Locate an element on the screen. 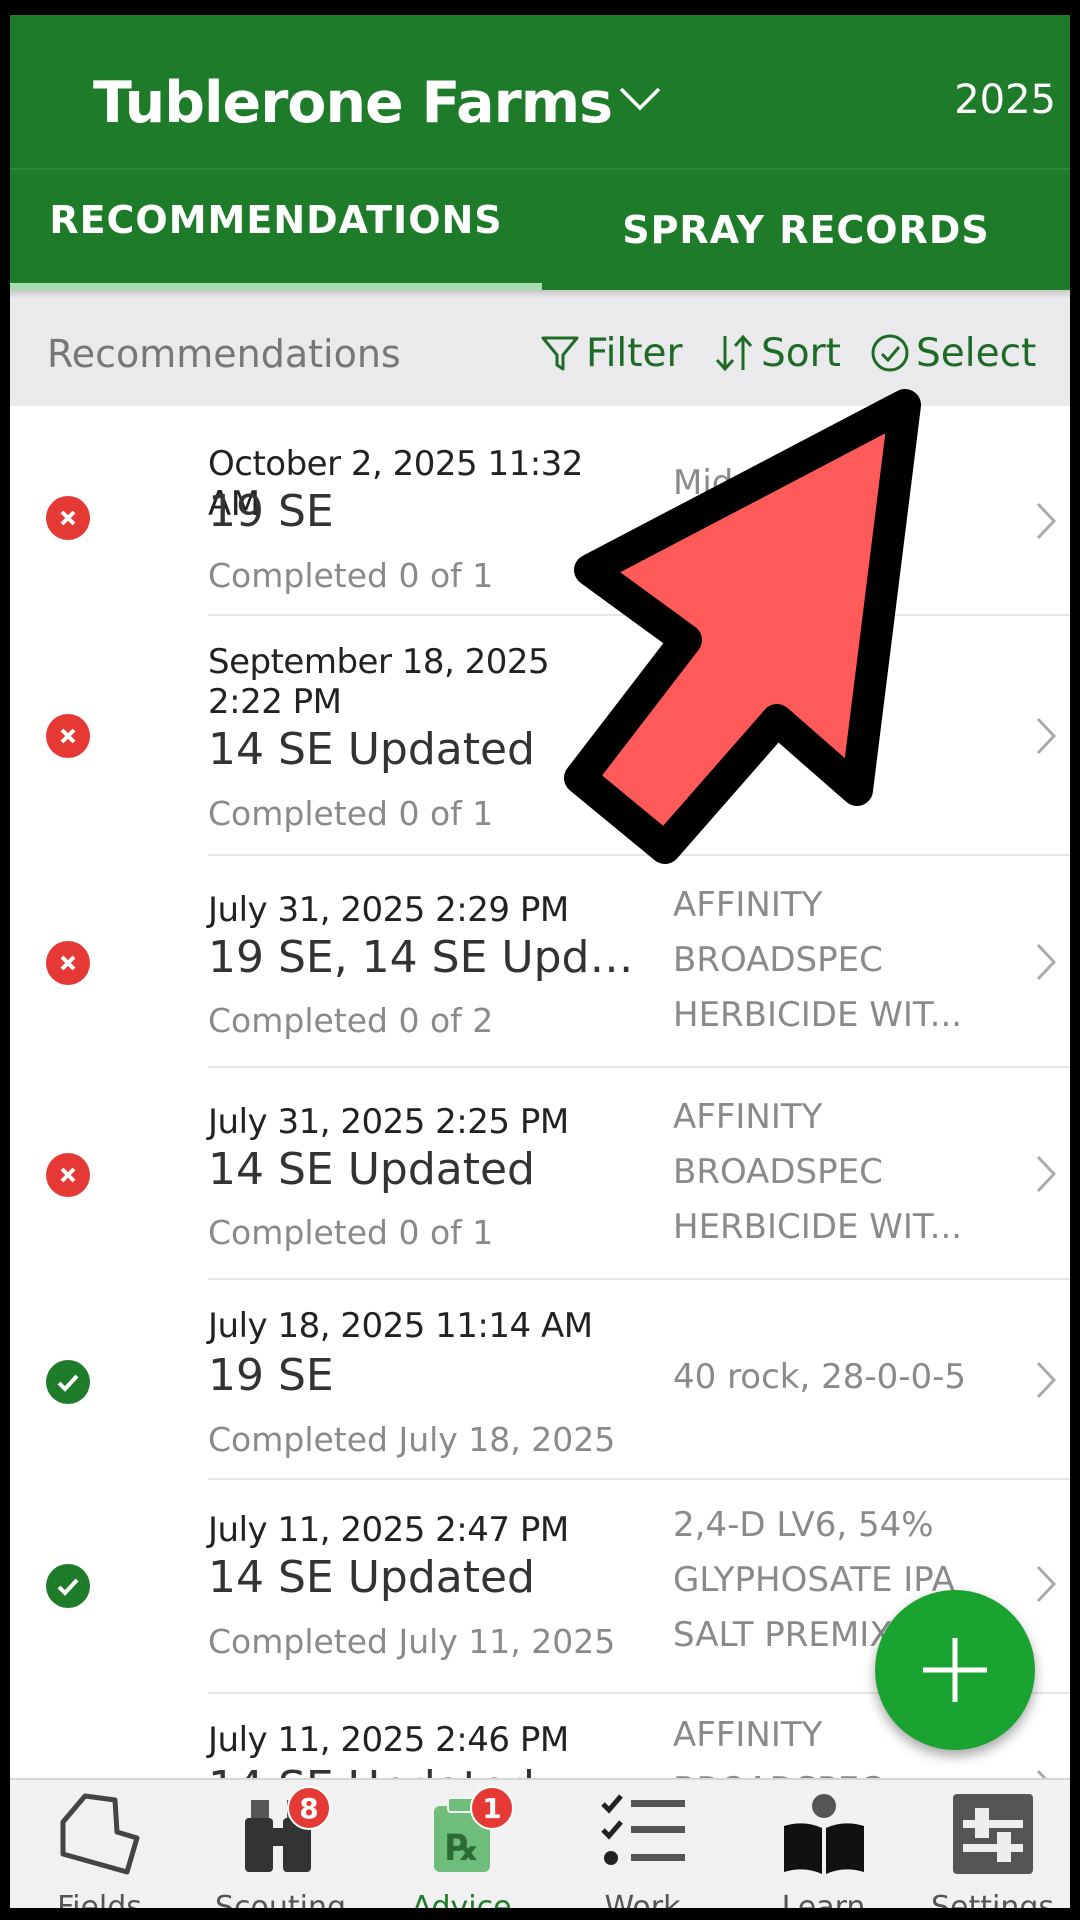 This screenshot has height=1920, width=1080. nav-work: Work is located at coordinates (642, 1844).